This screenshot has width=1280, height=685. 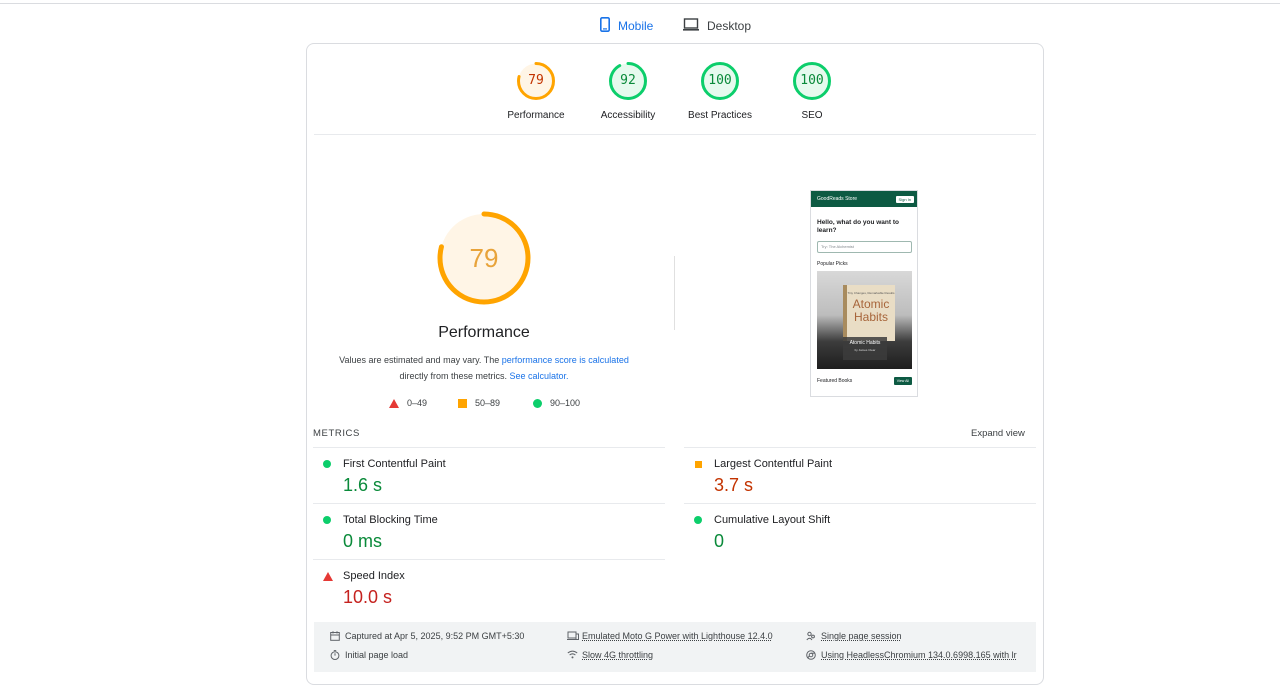 I want to click on metric-title: First Contentful Paint, so click(x=394, y=464).